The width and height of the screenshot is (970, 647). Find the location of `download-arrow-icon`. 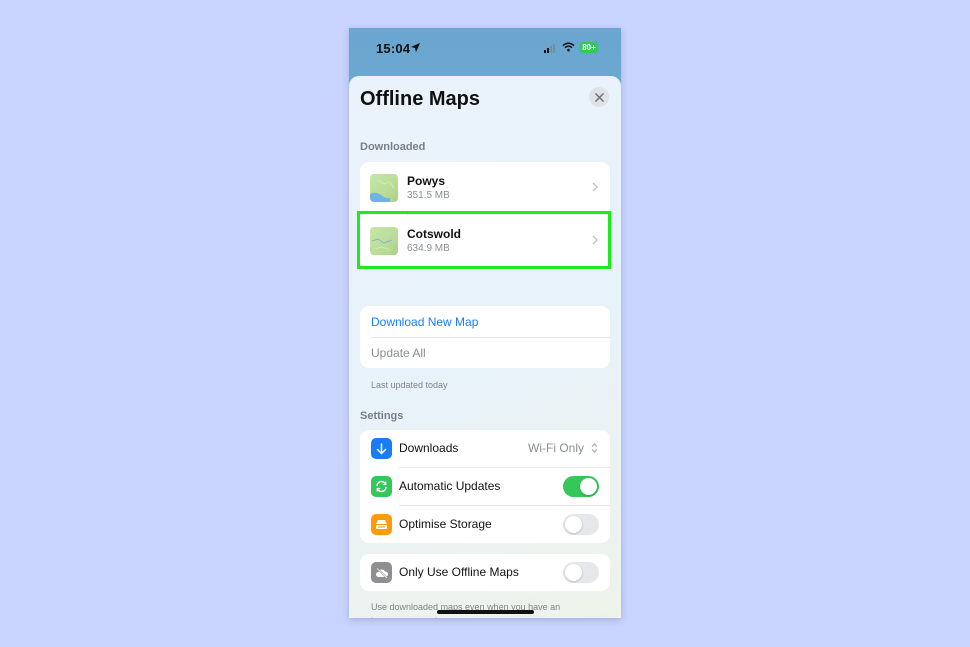

download-arrow-icon is located at coordinates (381, 448).